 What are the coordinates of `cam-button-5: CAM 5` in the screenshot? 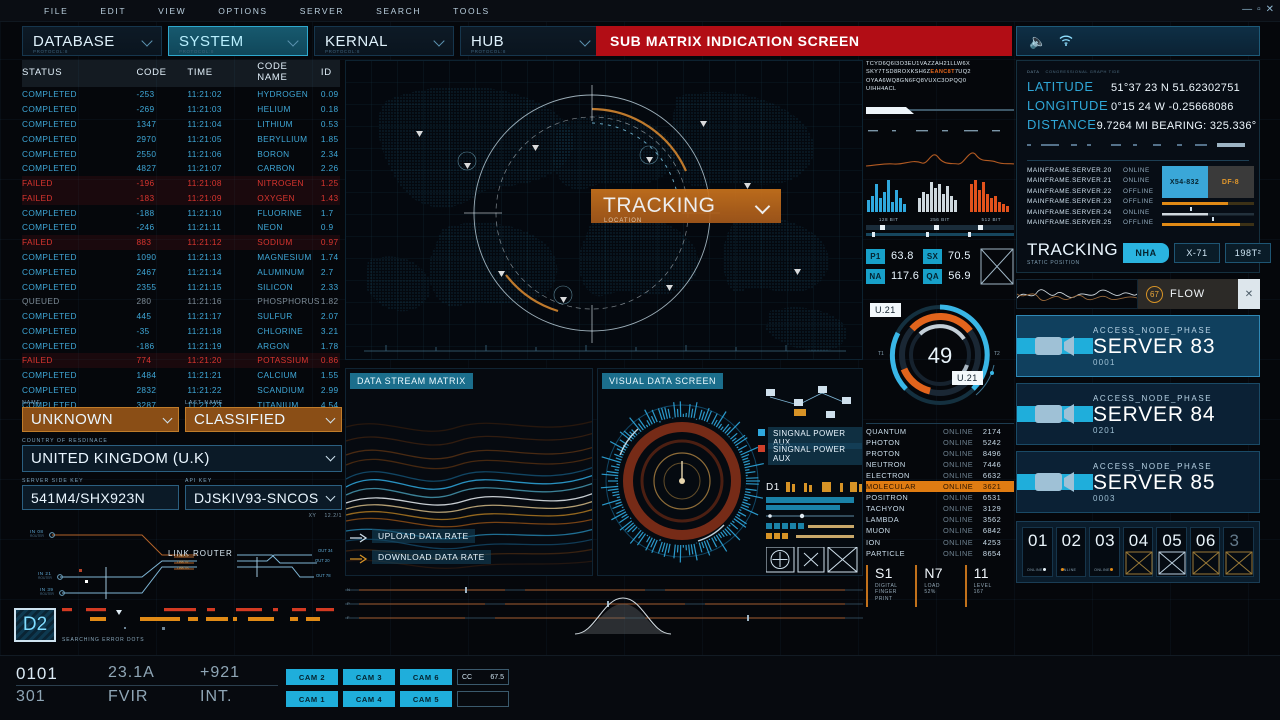 It's located at (426, 699).